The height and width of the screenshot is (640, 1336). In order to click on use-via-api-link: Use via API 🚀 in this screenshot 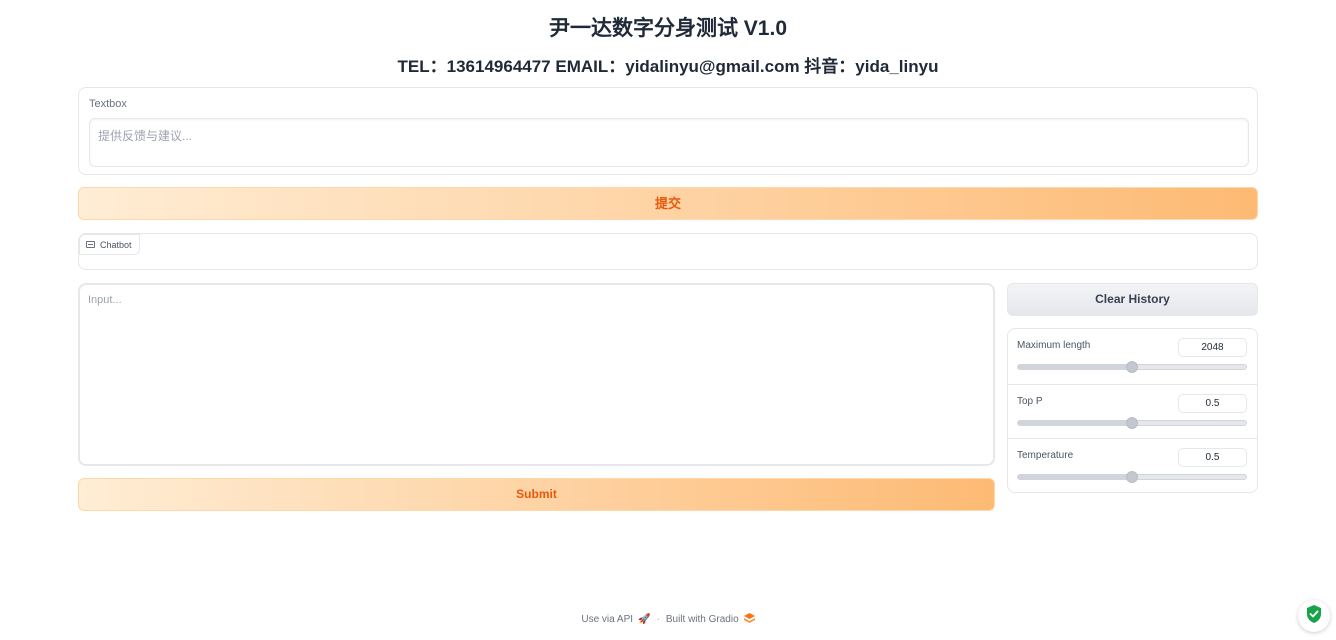, I will do `click(615, 619)`.